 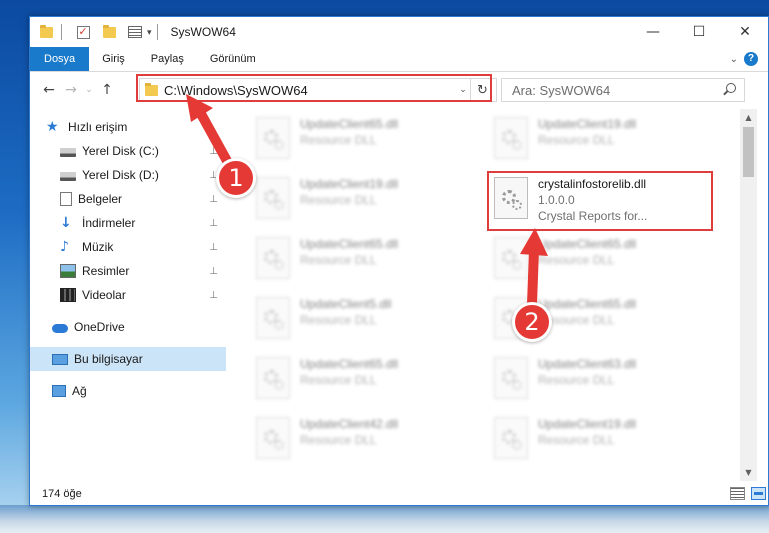 What do you see at coordinates (89, 90) in the screenshot?
I see `recent-locations-button: ⌄` at bounding box center [89, 90].